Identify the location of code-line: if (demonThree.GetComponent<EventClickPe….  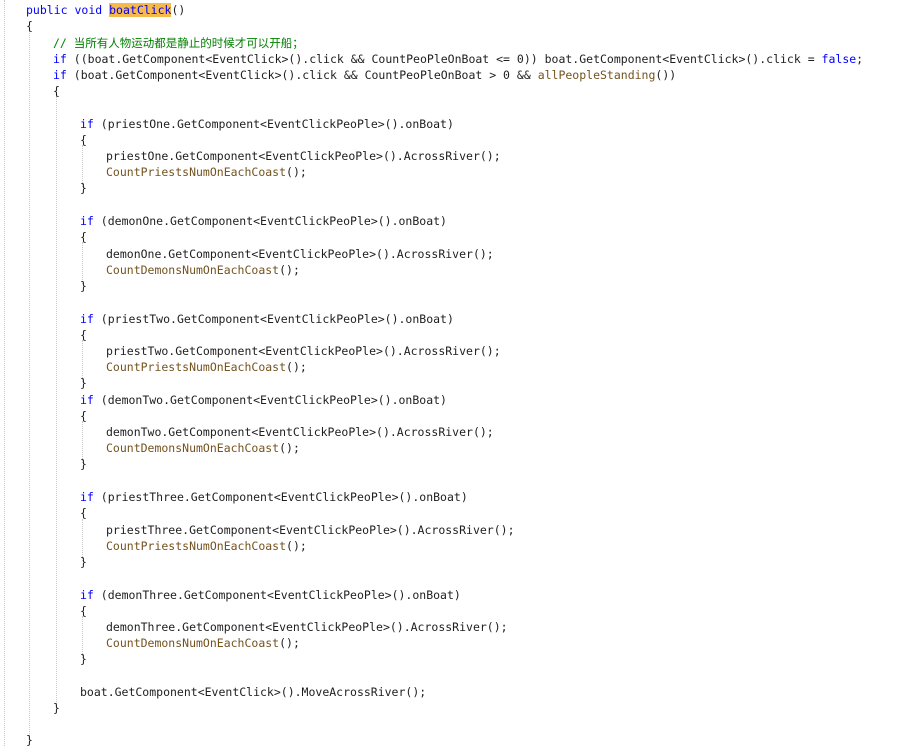
(270, 595).